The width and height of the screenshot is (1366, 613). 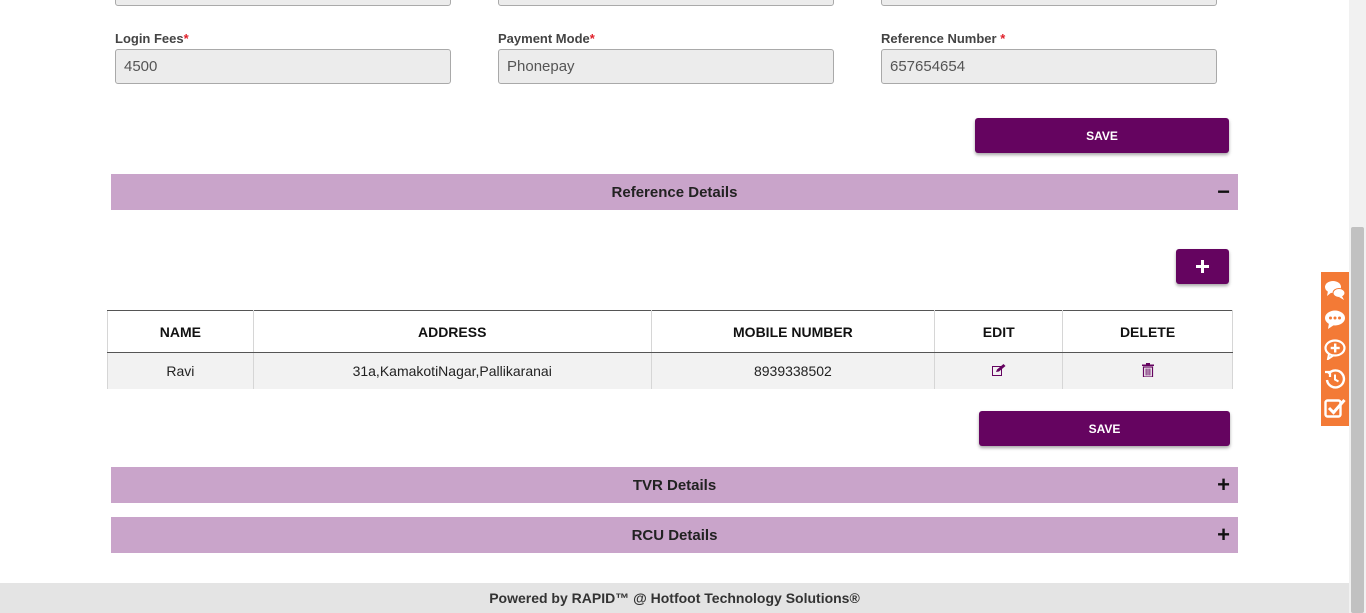 I want to click on collapse-icon: −, so click(x=1223, y=192).